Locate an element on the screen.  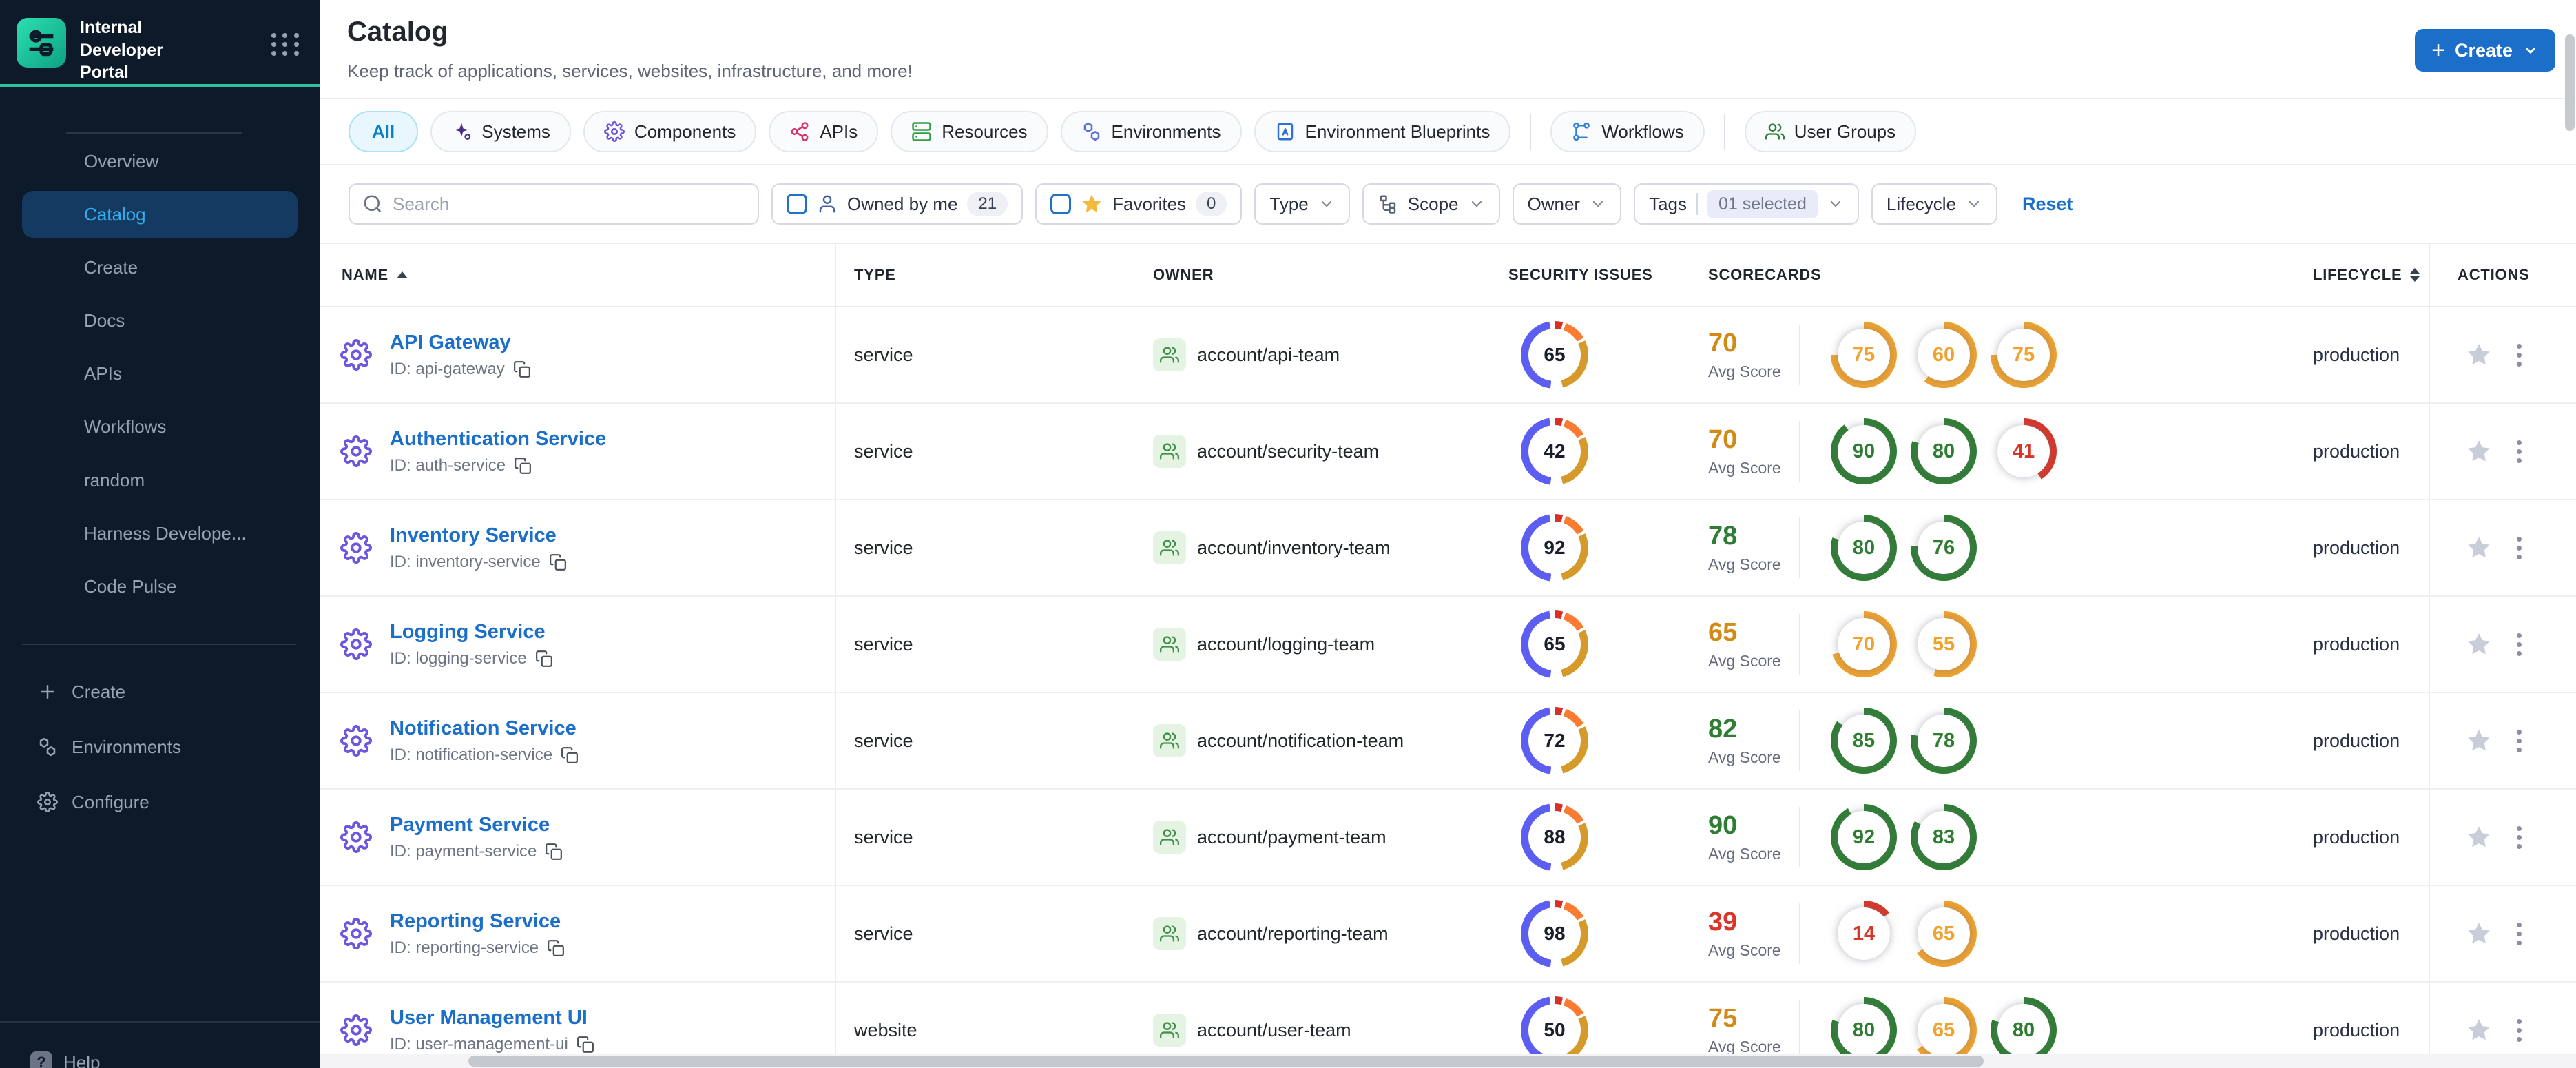
owner-name: account/user-team is located at coordinates (1274, 1030).